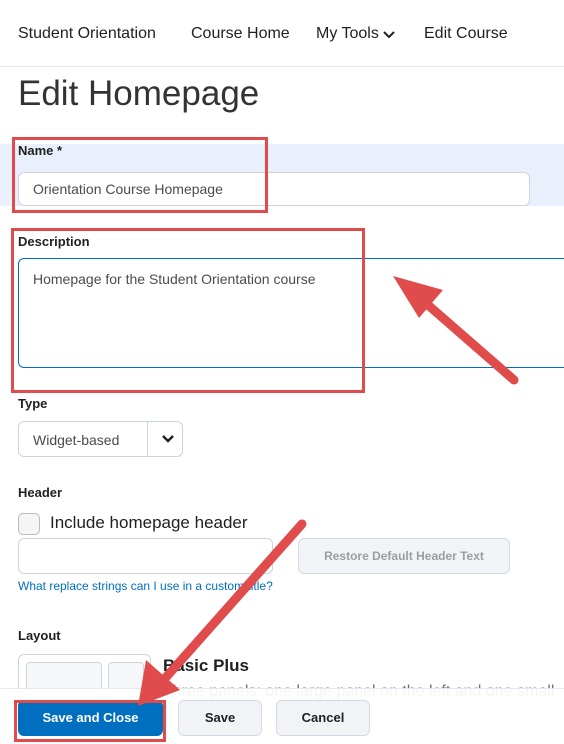 Image resolution: width=564 pixels, height=744 pixels. Describe the element at coordinates (240, 34) in the screenshot. I see `nav-course-home: Course Home` at that location.